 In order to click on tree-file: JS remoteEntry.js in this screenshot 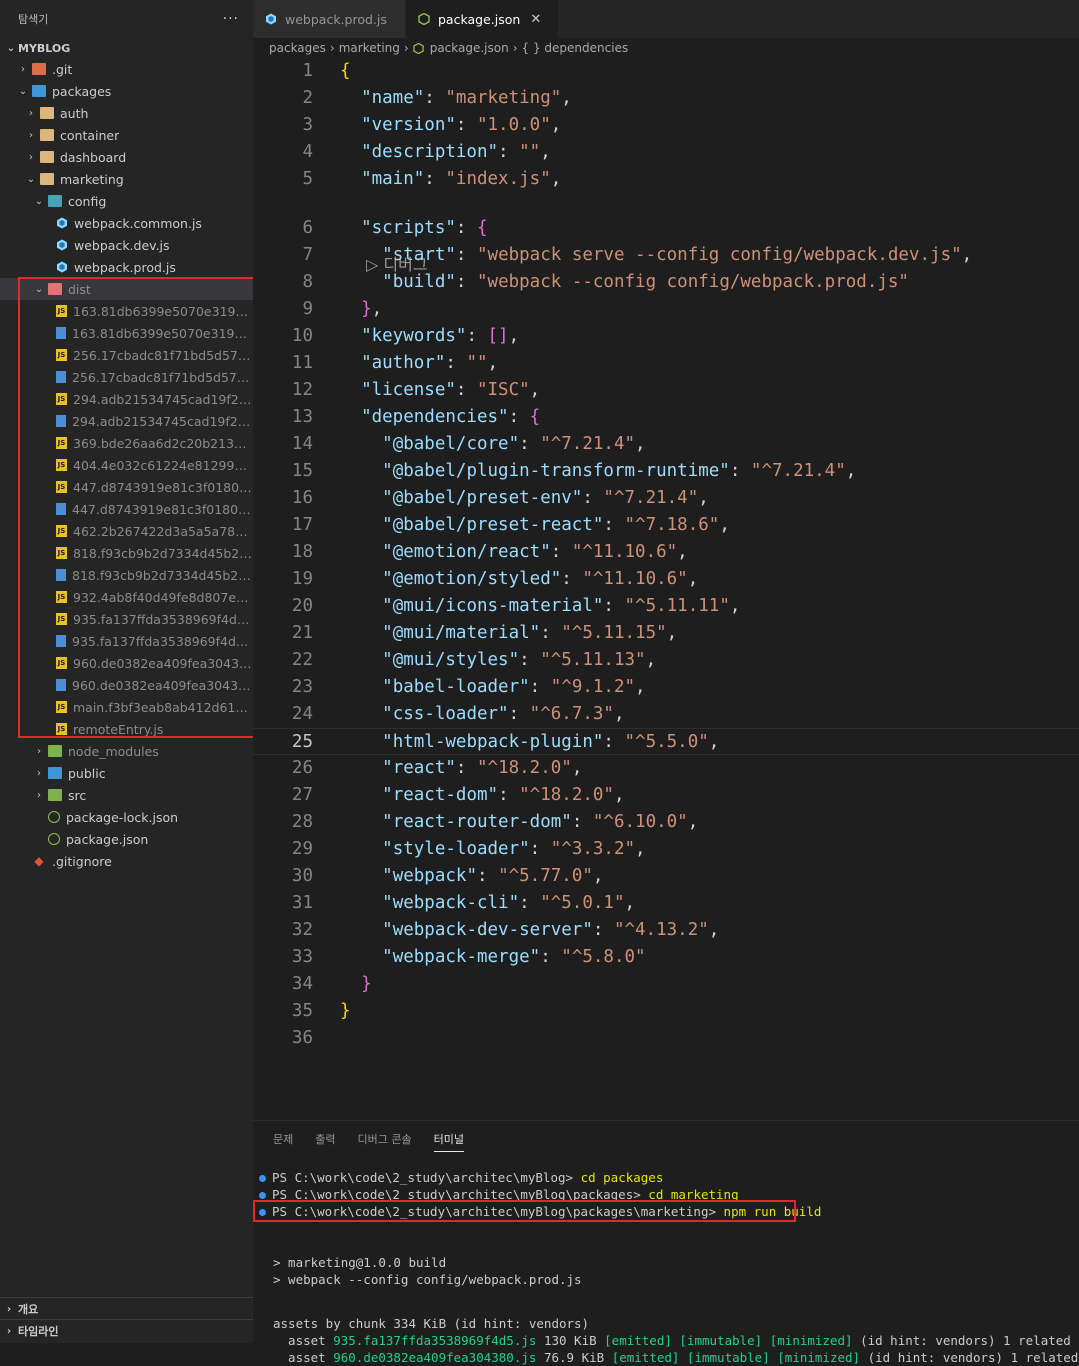, I will do `click(126, 729)`.